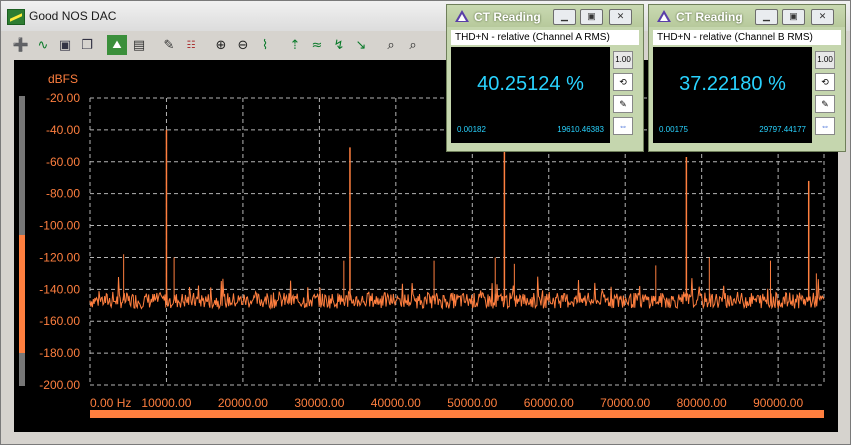  Describe the element at coordinates (59, 353) in the screenshot. I see `y-tick-label: -180.00` at that location.